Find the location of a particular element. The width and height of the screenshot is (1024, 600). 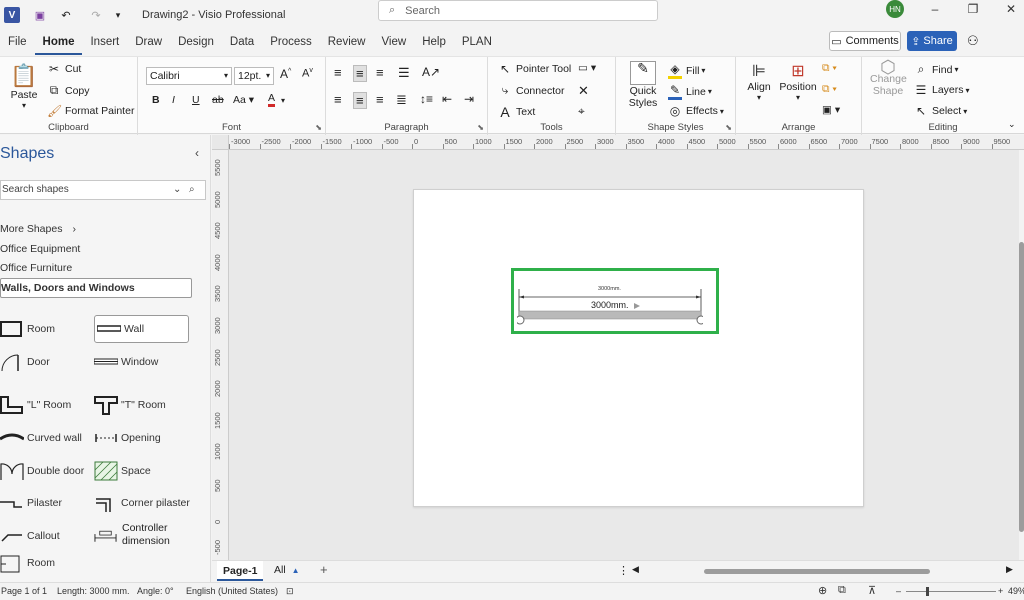

quick-styles-button: ✎ Quick Styles is located at coordinates (643, 85).